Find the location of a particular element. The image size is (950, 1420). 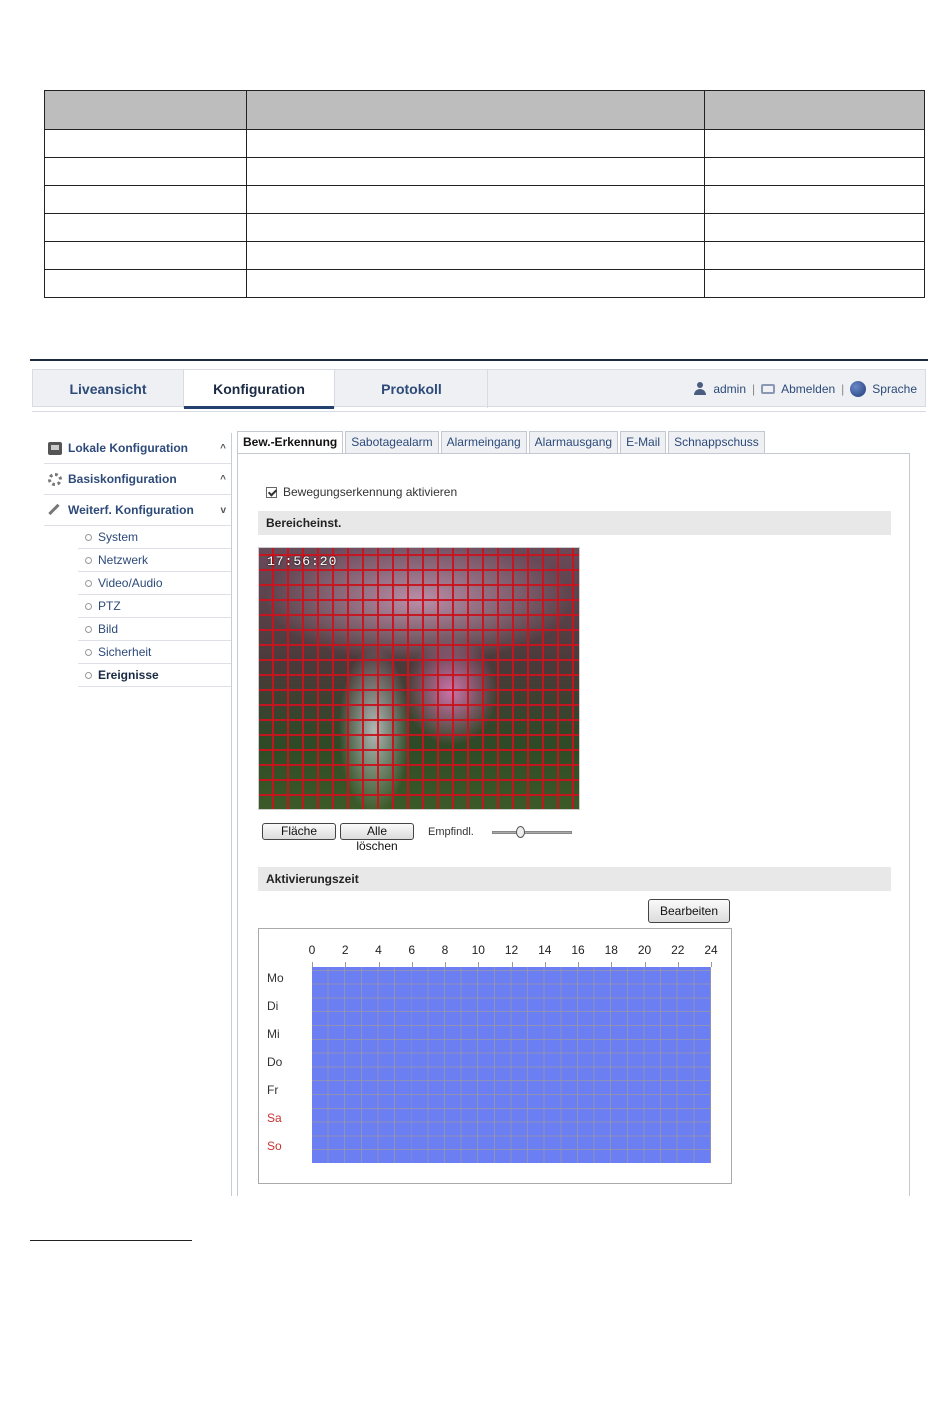

clear-all-button: Alle löschen is located at coordinates (377, 838).